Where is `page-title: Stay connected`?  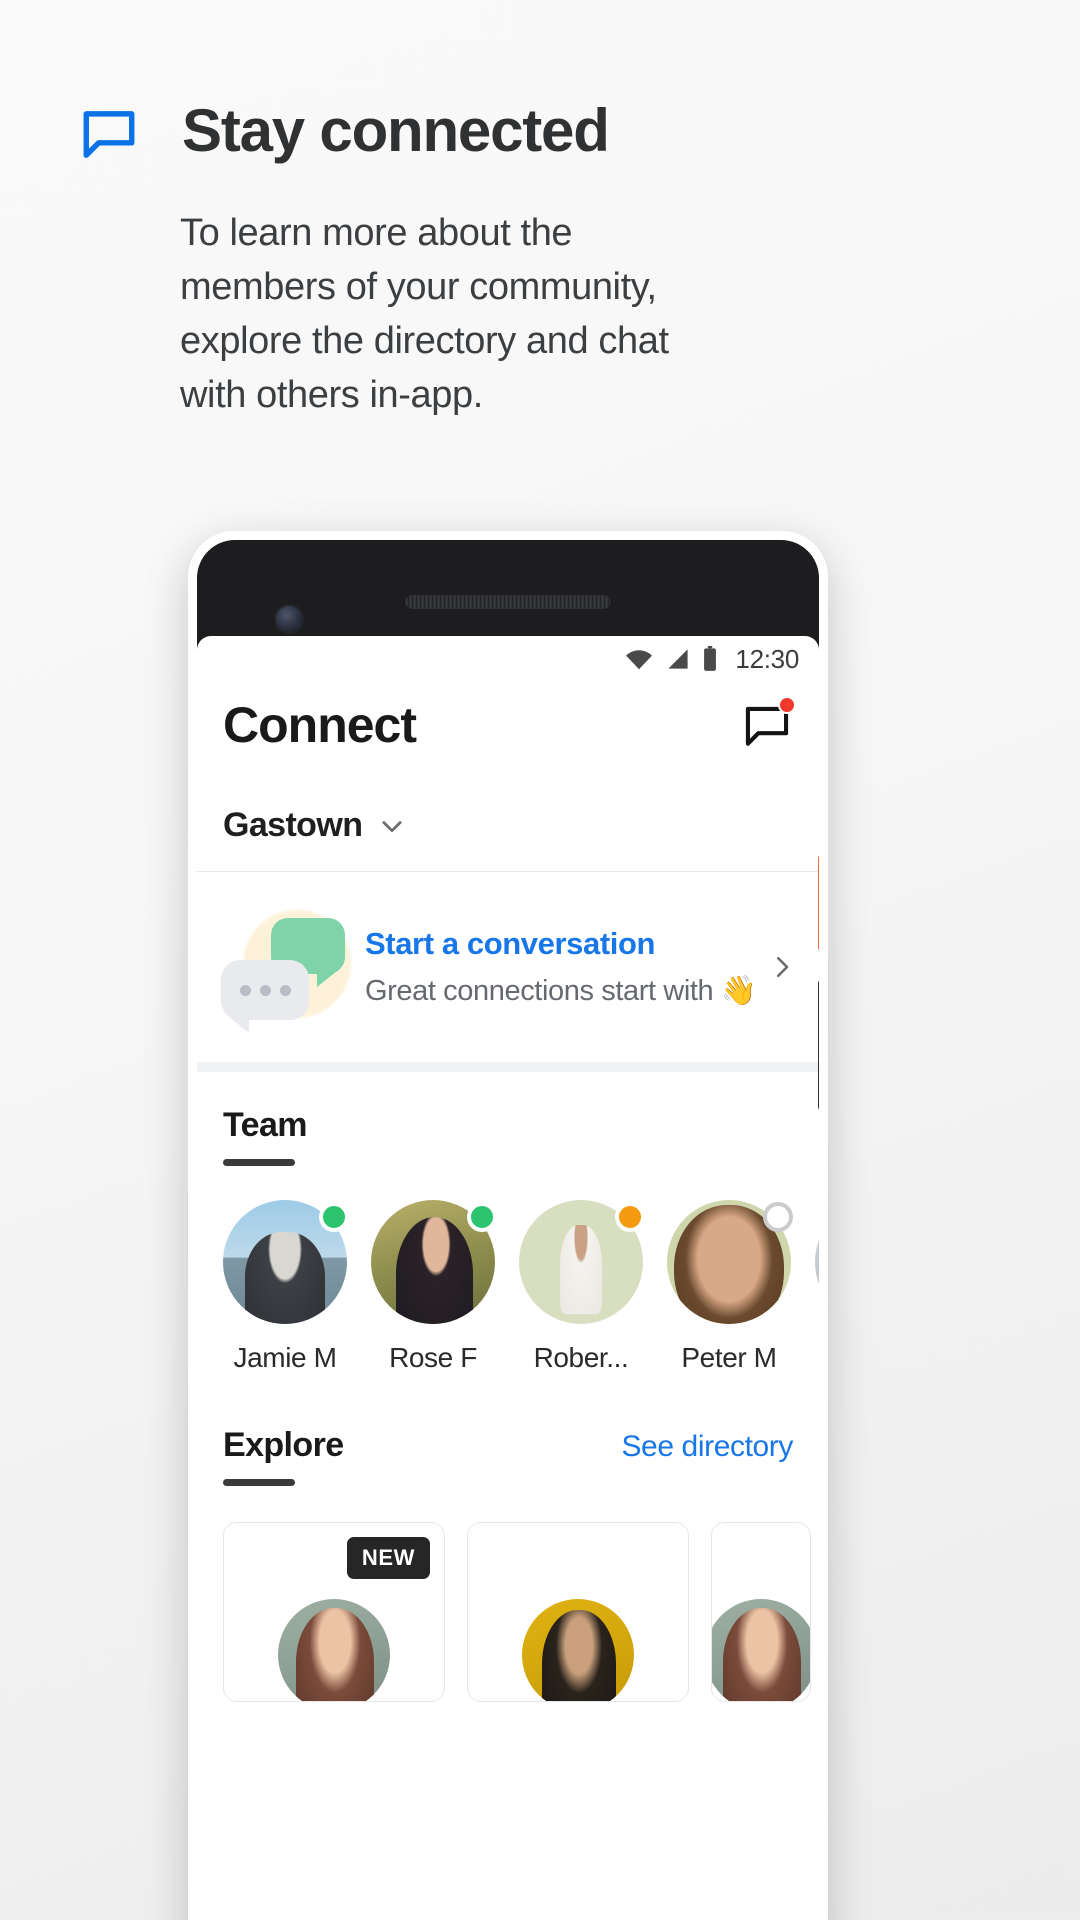 page-title: Stay connected is located at coordinates (396, 130).